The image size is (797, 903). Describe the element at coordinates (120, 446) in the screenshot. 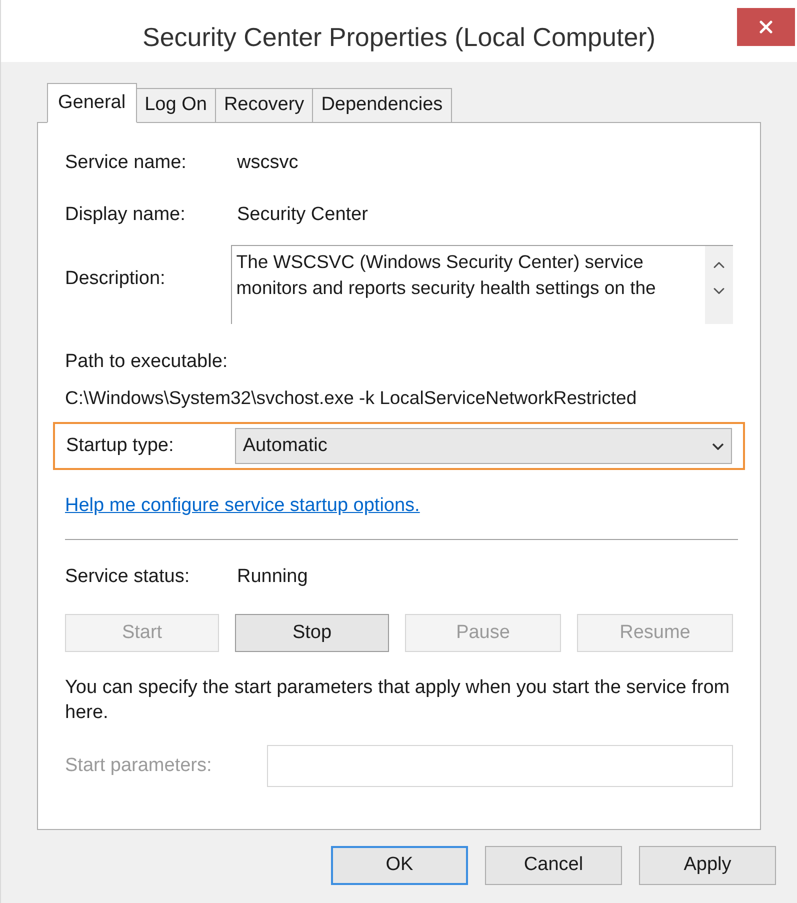

I see `field-label: Startup type:` at that location.